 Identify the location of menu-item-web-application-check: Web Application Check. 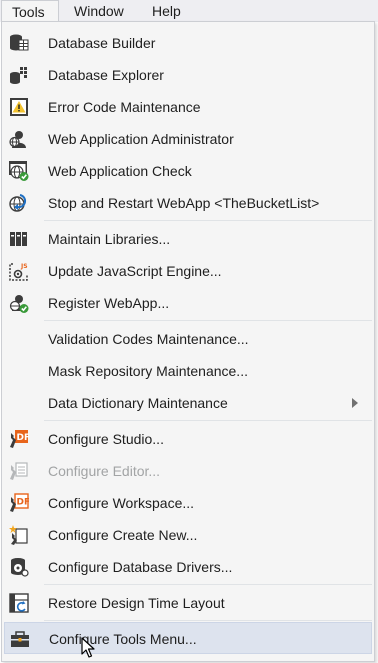
(188, 171).